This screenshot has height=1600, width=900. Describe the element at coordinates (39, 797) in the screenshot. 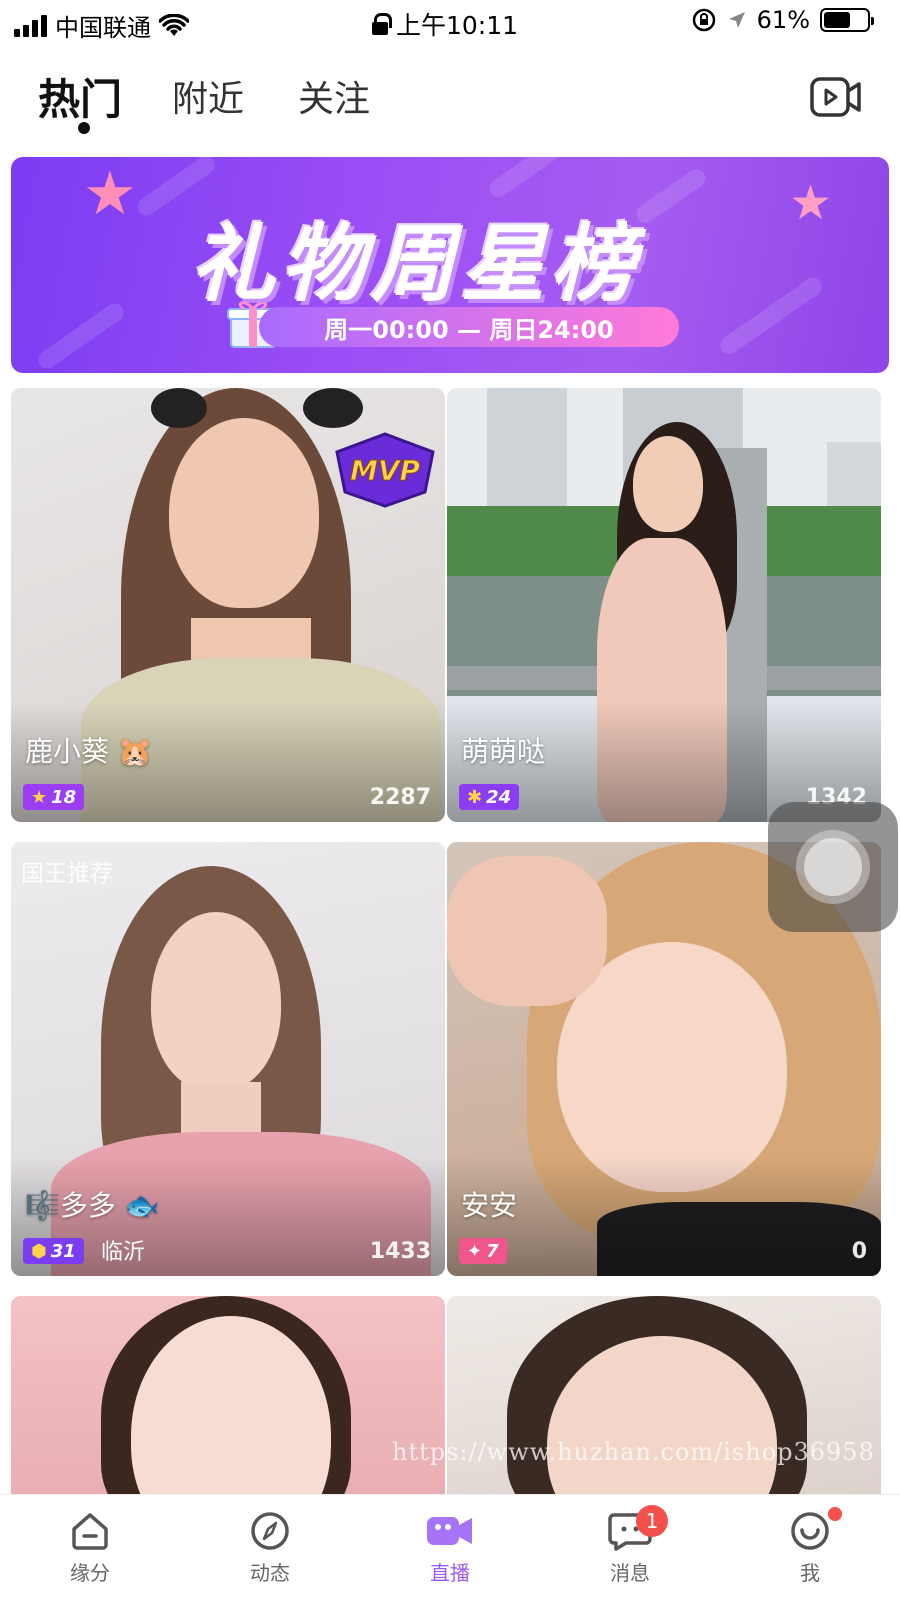

I see `star-icon: ★` at that location.